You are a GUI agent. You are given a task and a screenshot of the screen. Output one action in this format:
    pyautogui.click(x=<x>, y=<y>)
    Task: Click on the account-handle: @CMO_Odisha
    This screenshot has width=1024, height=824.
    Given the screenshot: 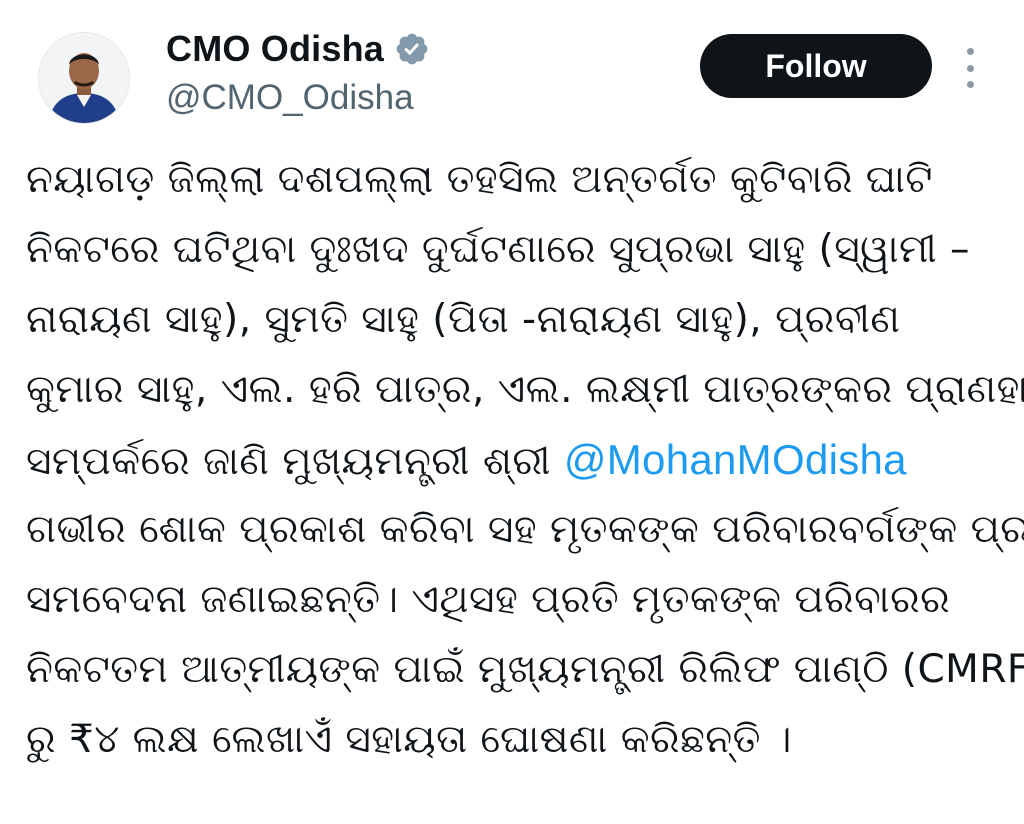 What is the action you would take?
    pyautogui.click(x=290, y=98)
    